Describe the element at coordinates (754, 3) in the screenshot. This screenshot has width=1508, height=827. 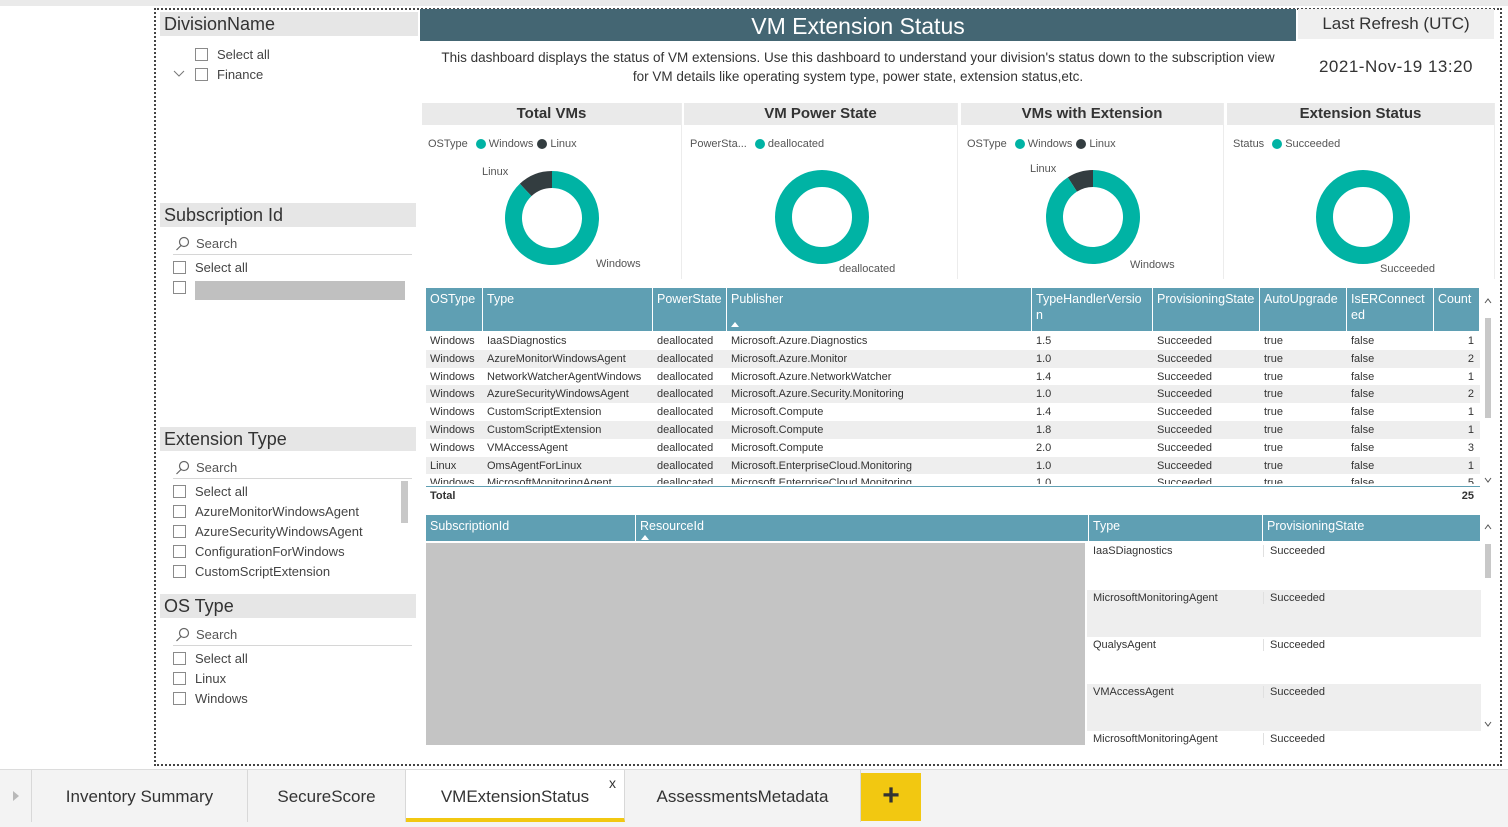
I see `top-strip` at that location.